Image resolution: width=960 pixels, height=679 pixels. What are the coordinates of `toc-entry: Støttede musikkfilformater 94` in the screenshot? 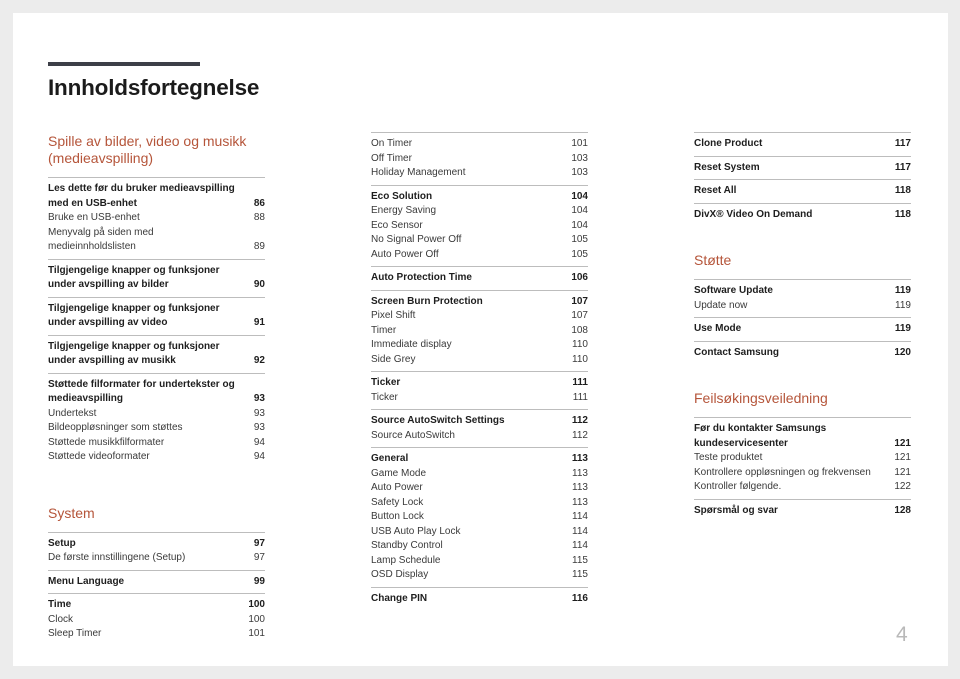 It's located at (156, 443).